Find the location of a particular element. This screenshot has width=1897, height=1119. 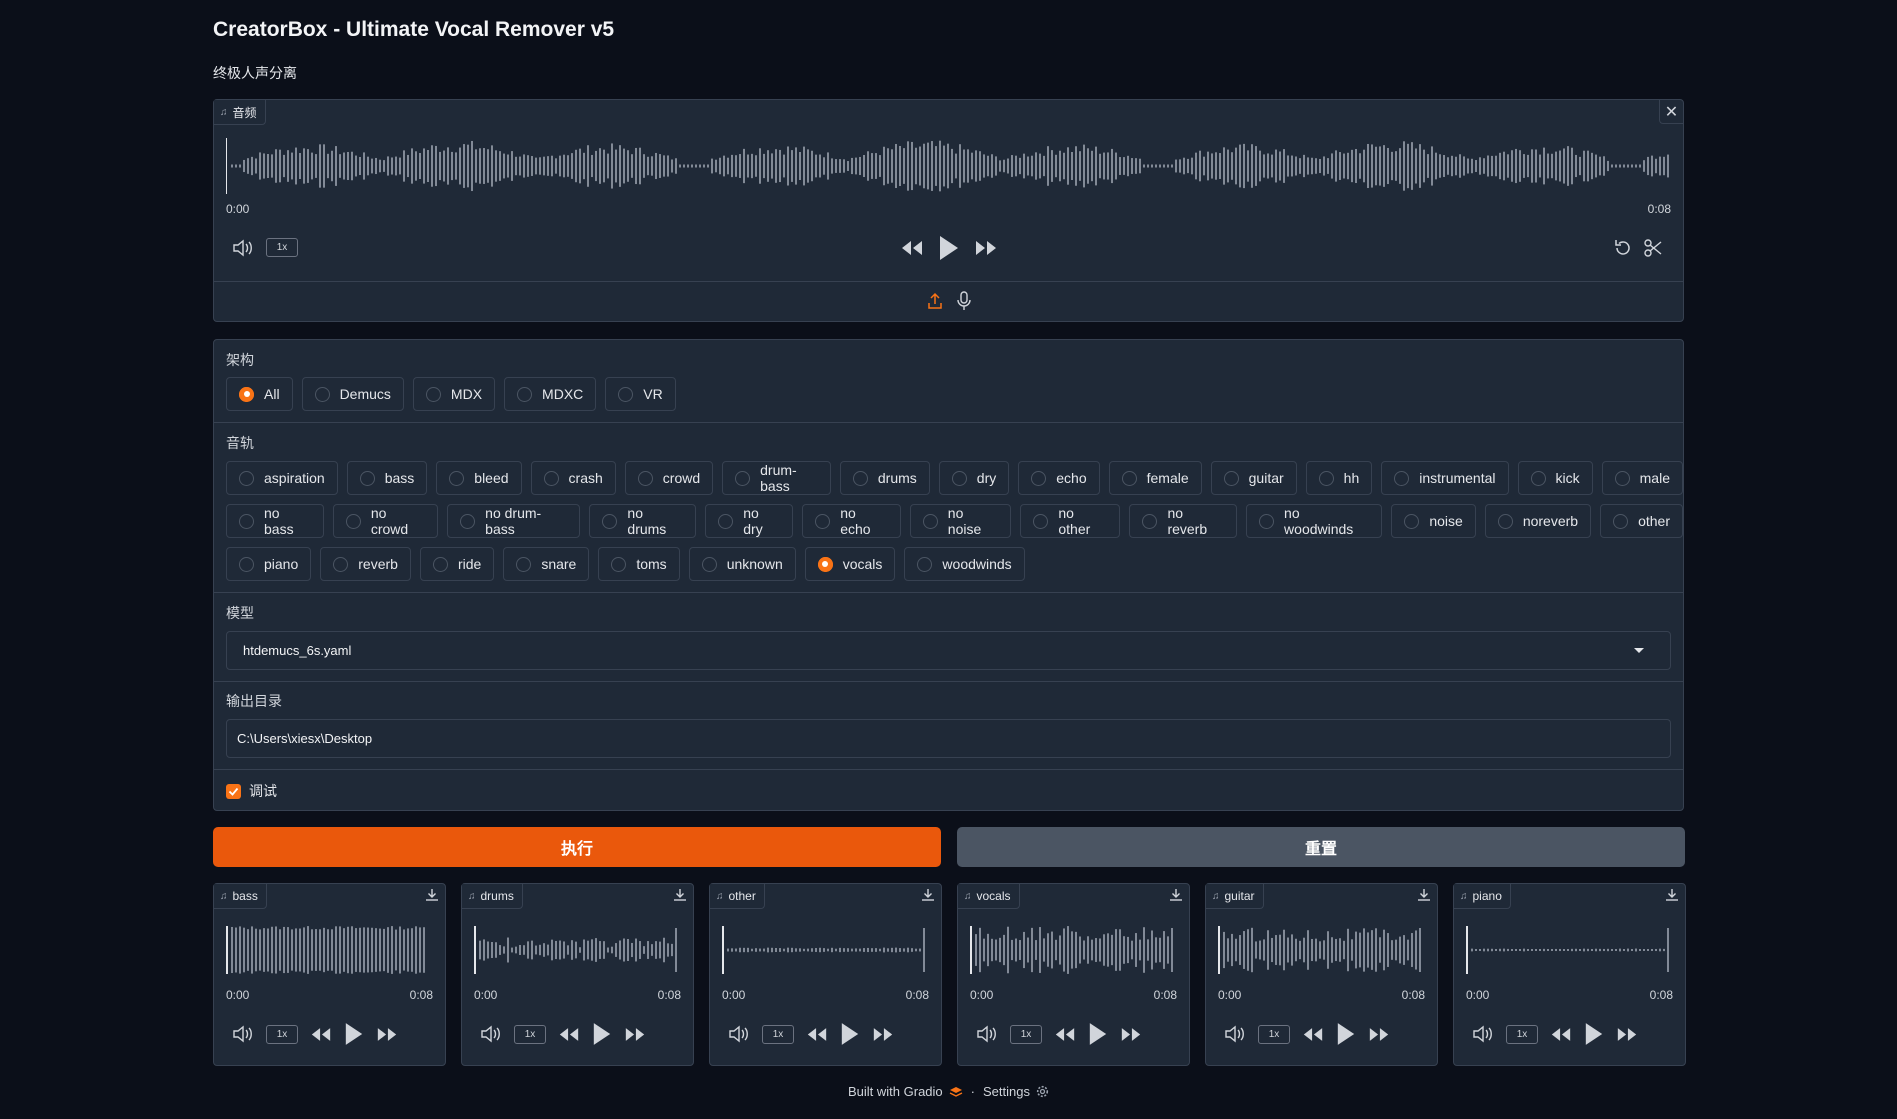

track-option-drums: drums is located at coordinates (884, 478).